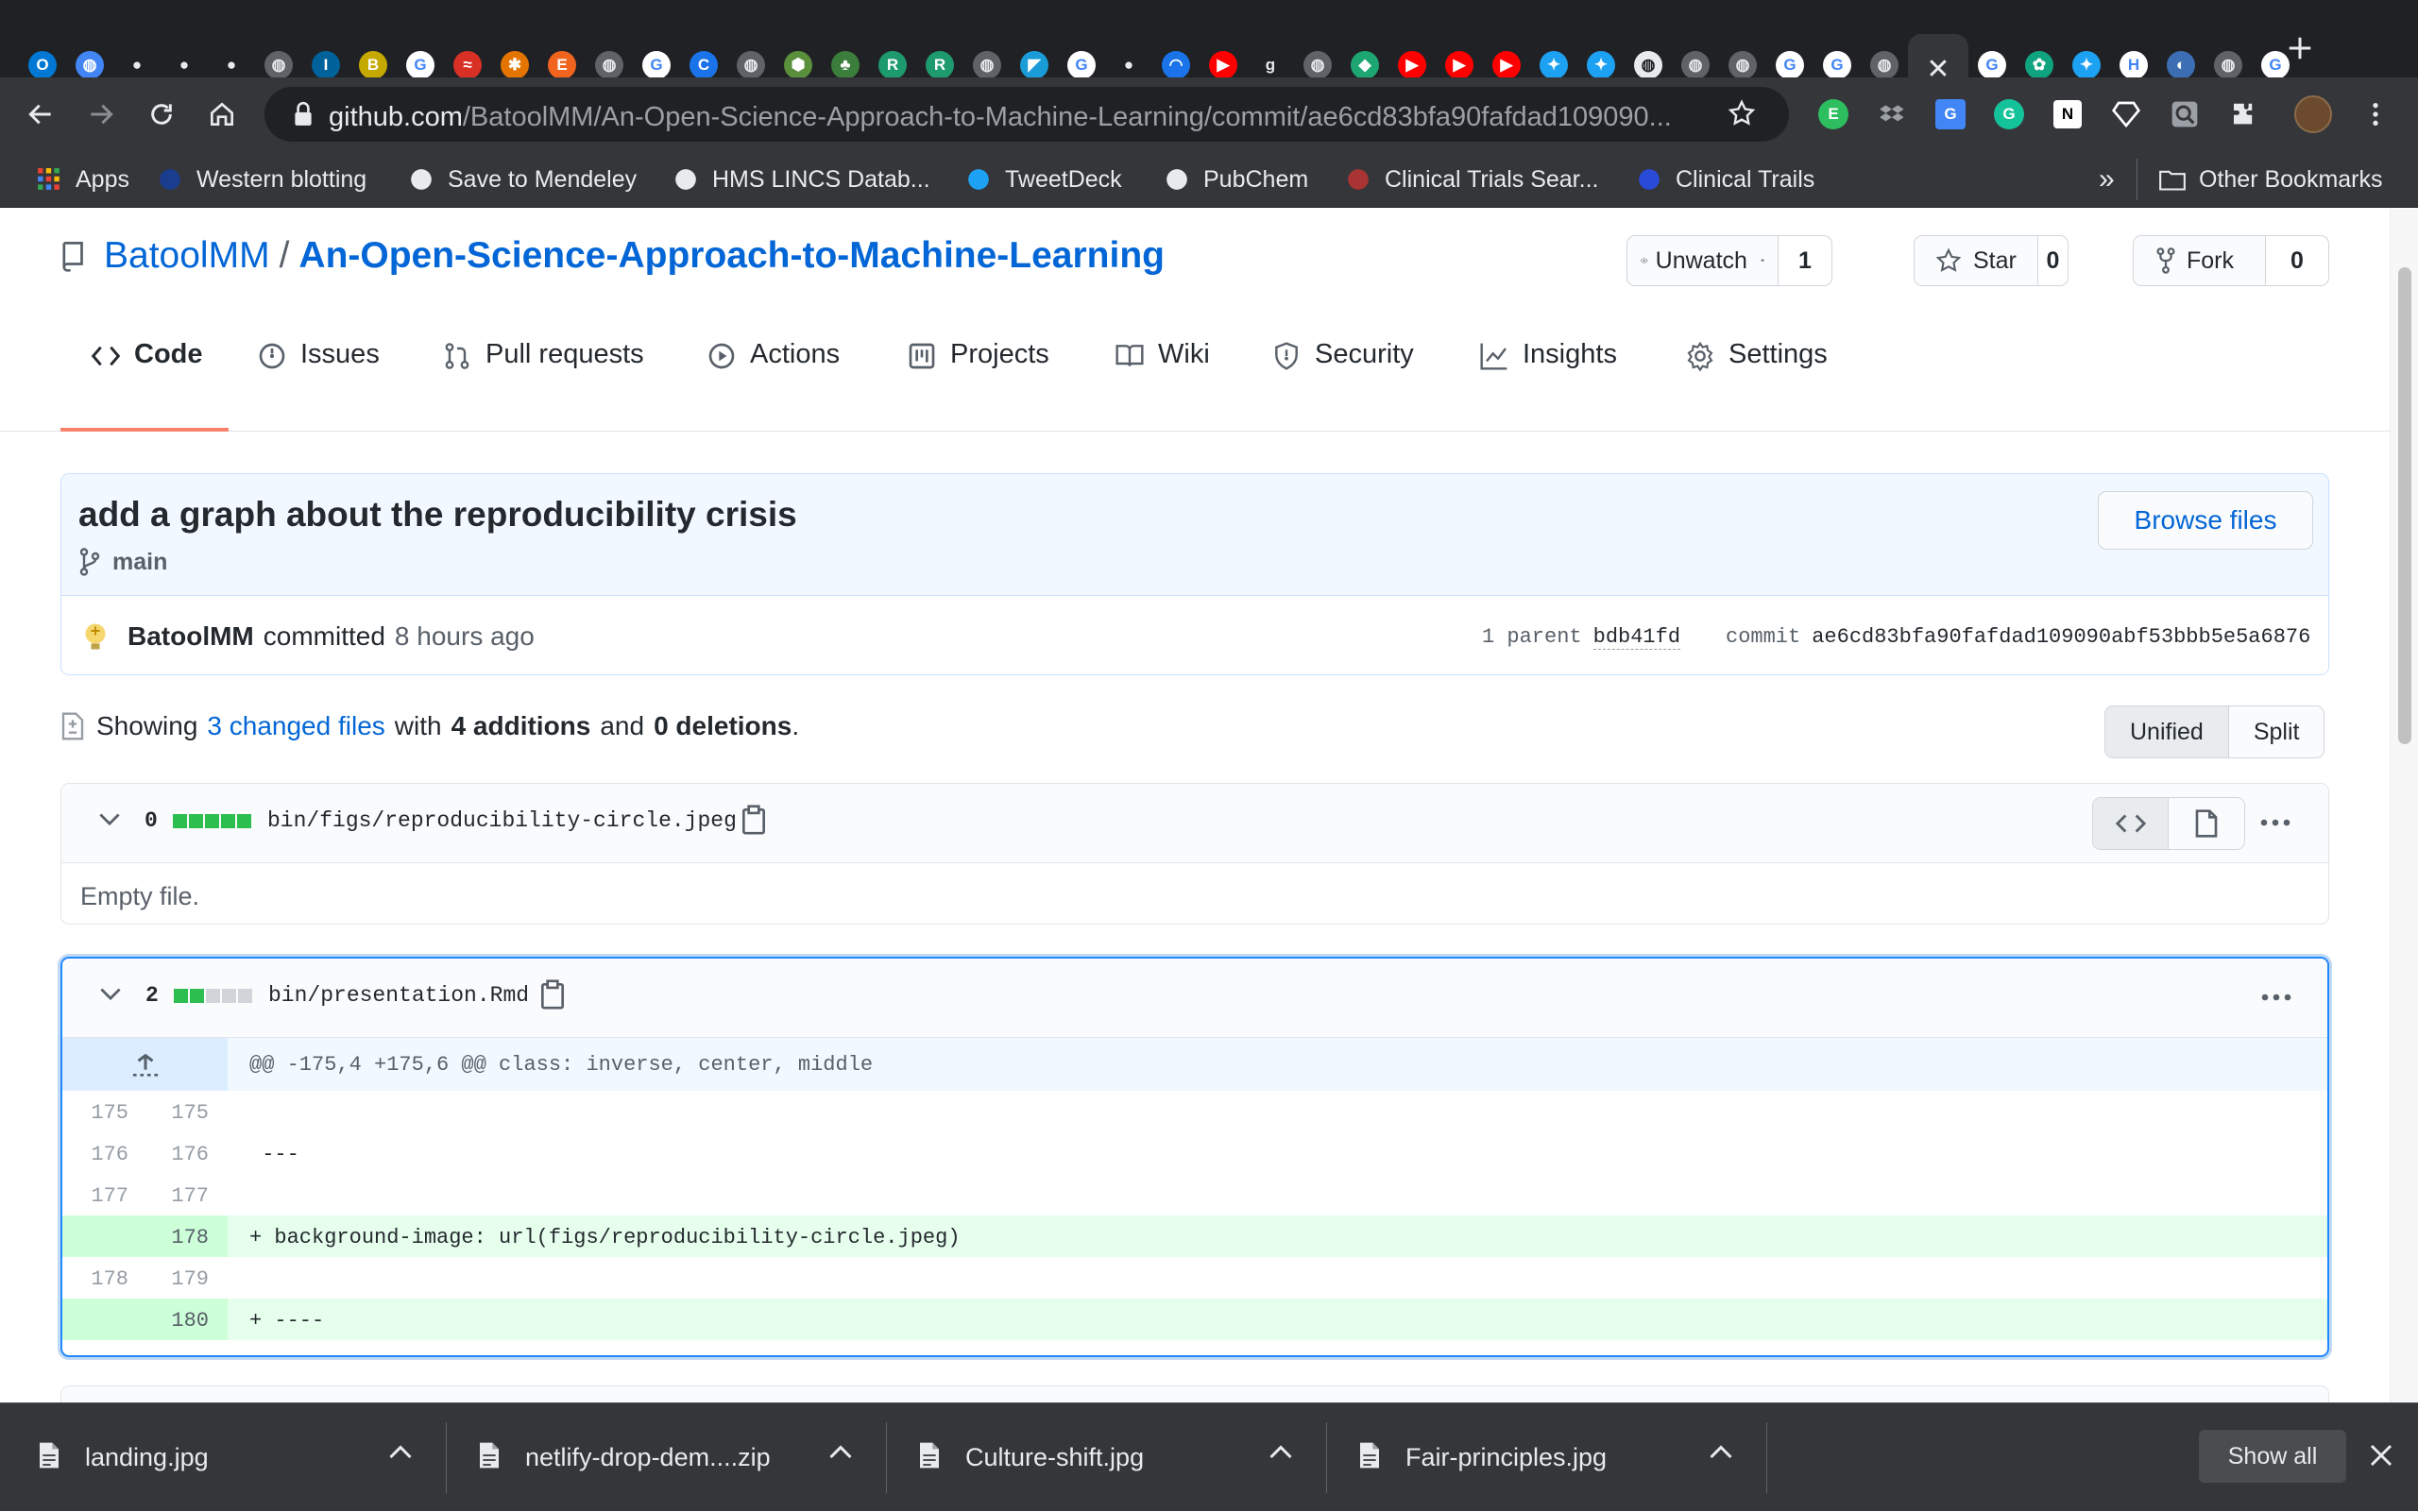  What do you see at coordinates (1778, 354) in the screenshot?
I see `tab-label: Settings` at bounding box center [1778, 354].